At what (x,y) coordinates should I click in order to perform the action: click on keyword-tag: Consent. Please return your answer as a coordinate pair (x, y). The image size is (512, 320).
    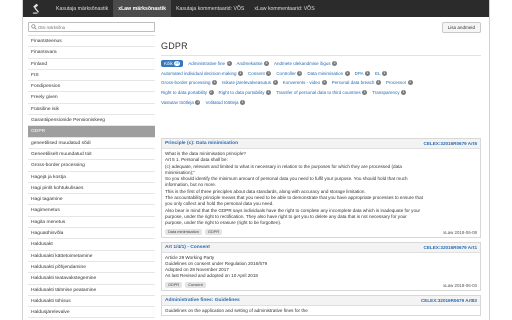
    Looking at the image, I should click on (195, 285).